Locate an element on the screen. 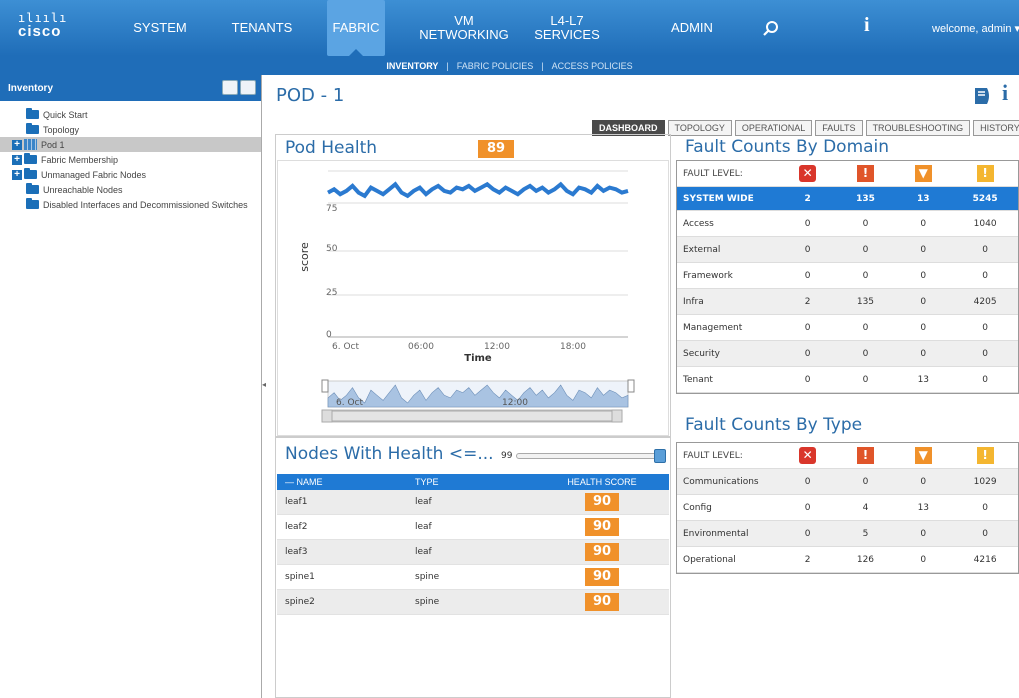 Image resolution: width=1019 pixels, height=698 pixels. fault-row-external: External 0 0 0 0 is located at coordinates (847, 250).